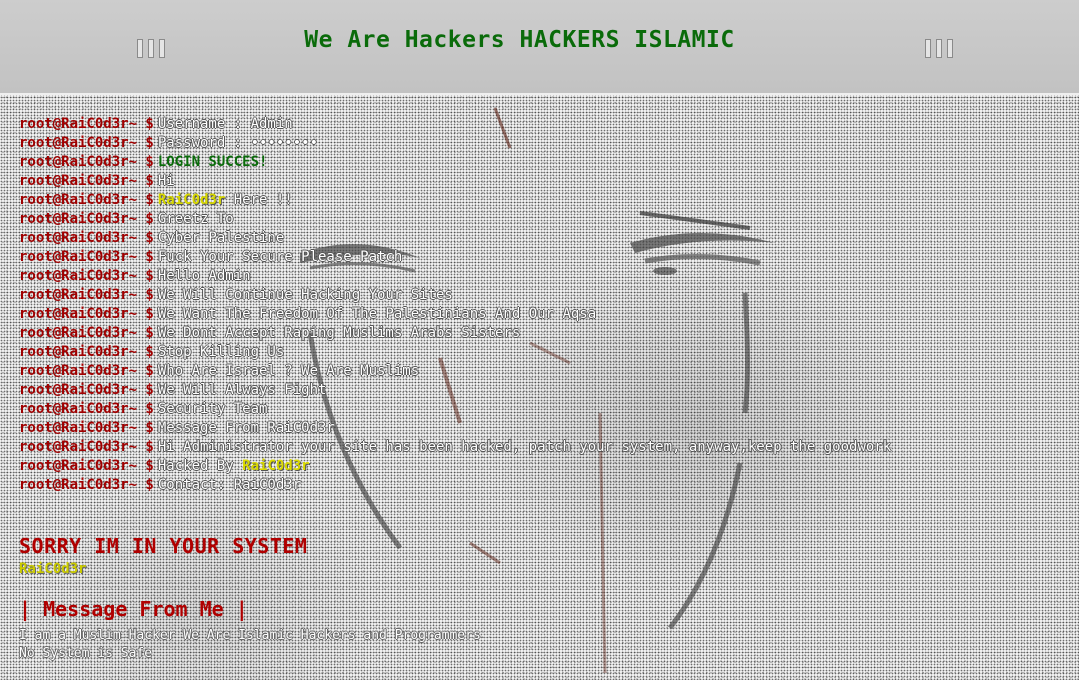 The width and height of the screenshot is (1079, 680). Describe the element at coordinates (455, 352) in the screenshot. I see `console-line: root@RaiC0d3r~ $ Stop Killing Us` at that location.